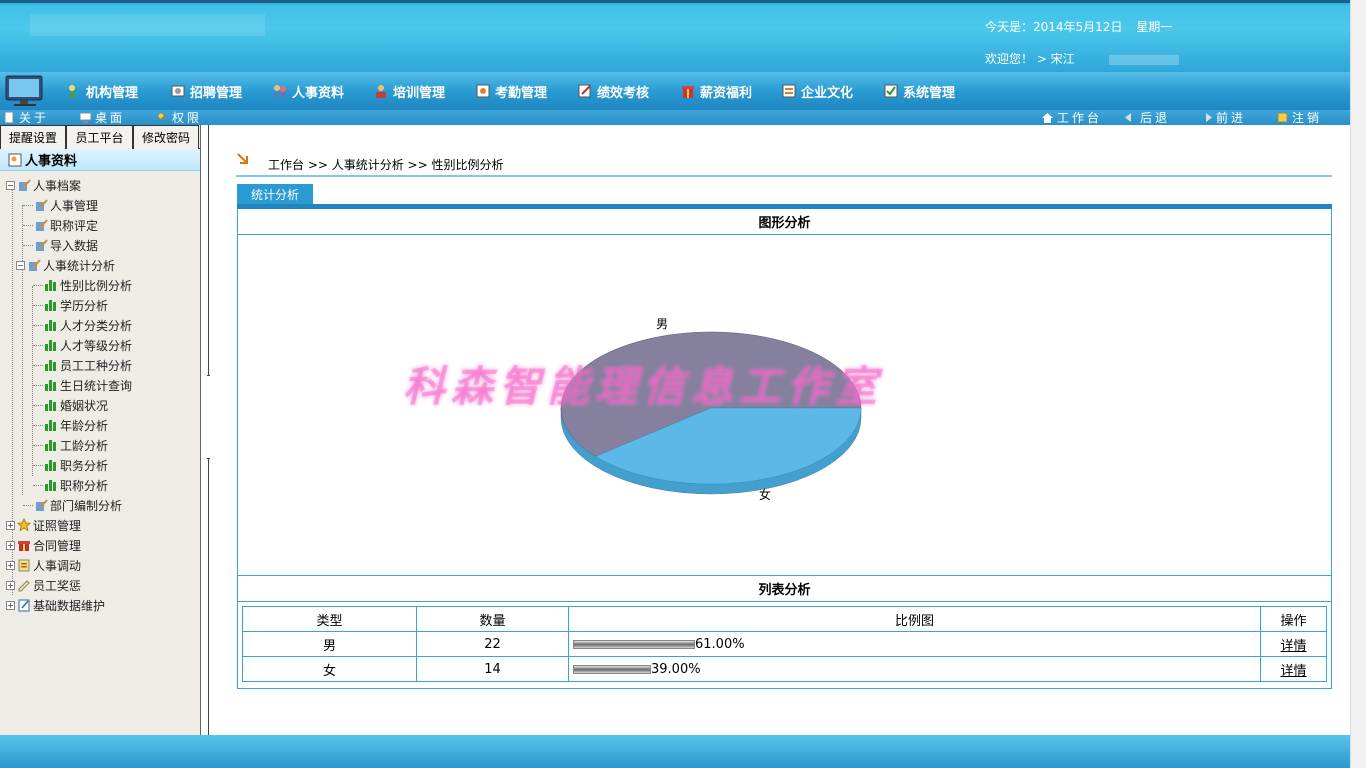 The height and width of the screenshot is (768, 1366). What do you see at coordinates (24, 605) in the screenshot?
I see `edit-page-icon` at bounding box center [24, 605].